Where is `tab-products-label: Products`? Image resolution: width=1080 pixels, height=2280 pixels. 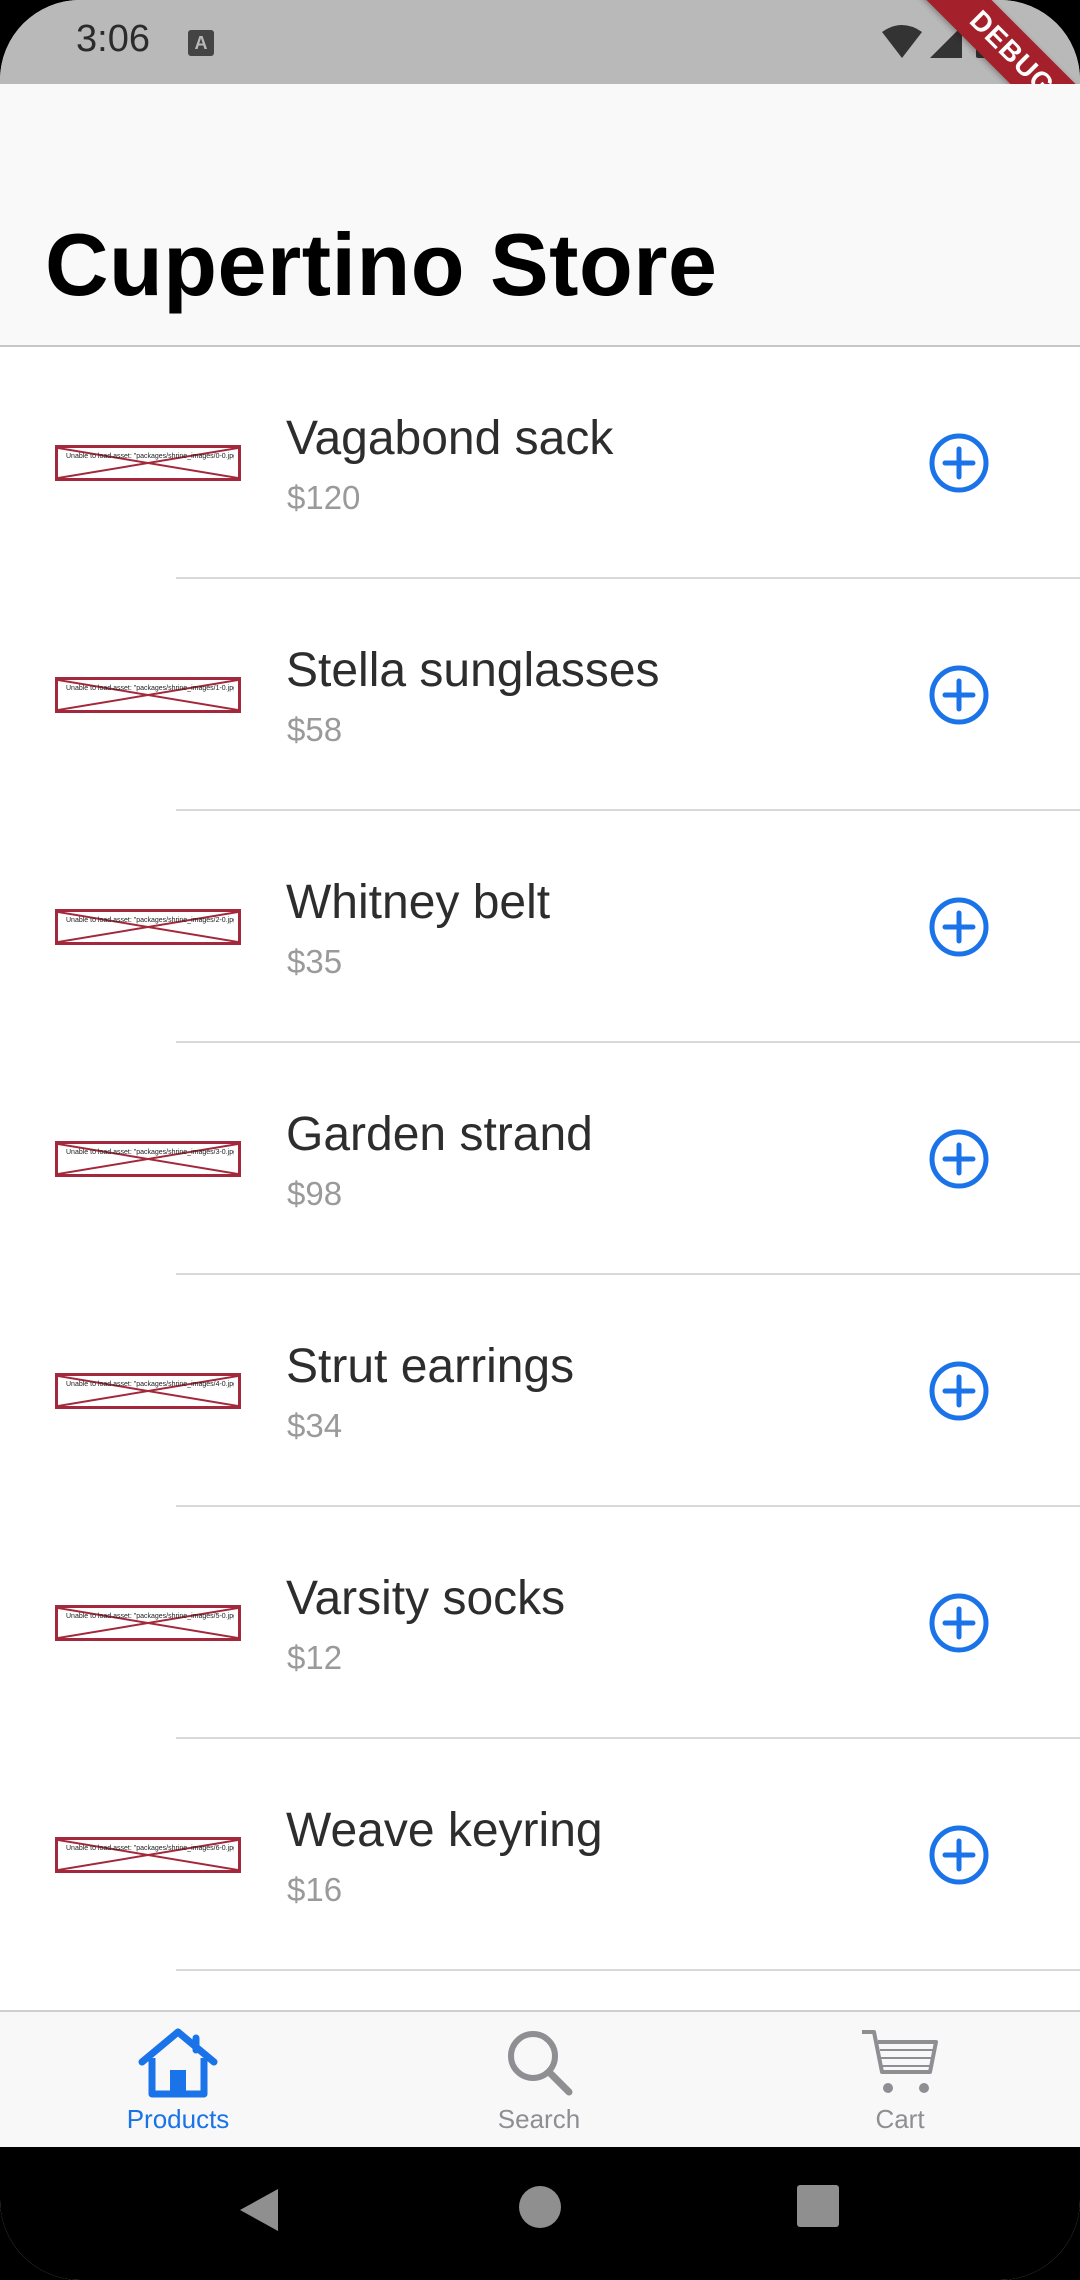 tab-products-label: Products is located at coordinates (178, 2119).